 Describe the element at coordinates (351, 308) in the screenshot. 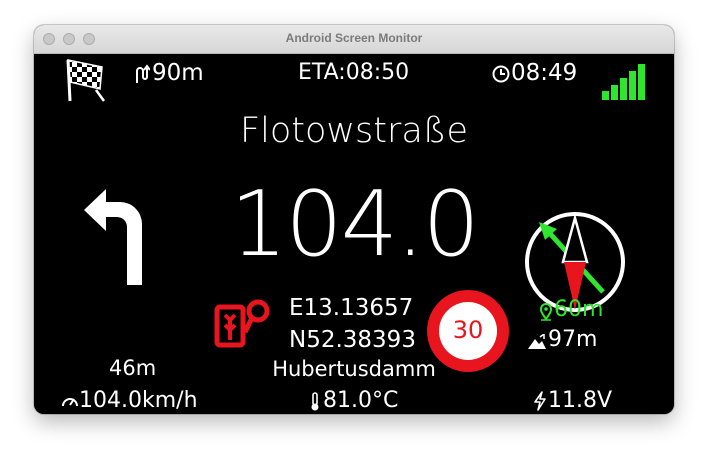

I see `coordinate-east: E13.13657` at that location.